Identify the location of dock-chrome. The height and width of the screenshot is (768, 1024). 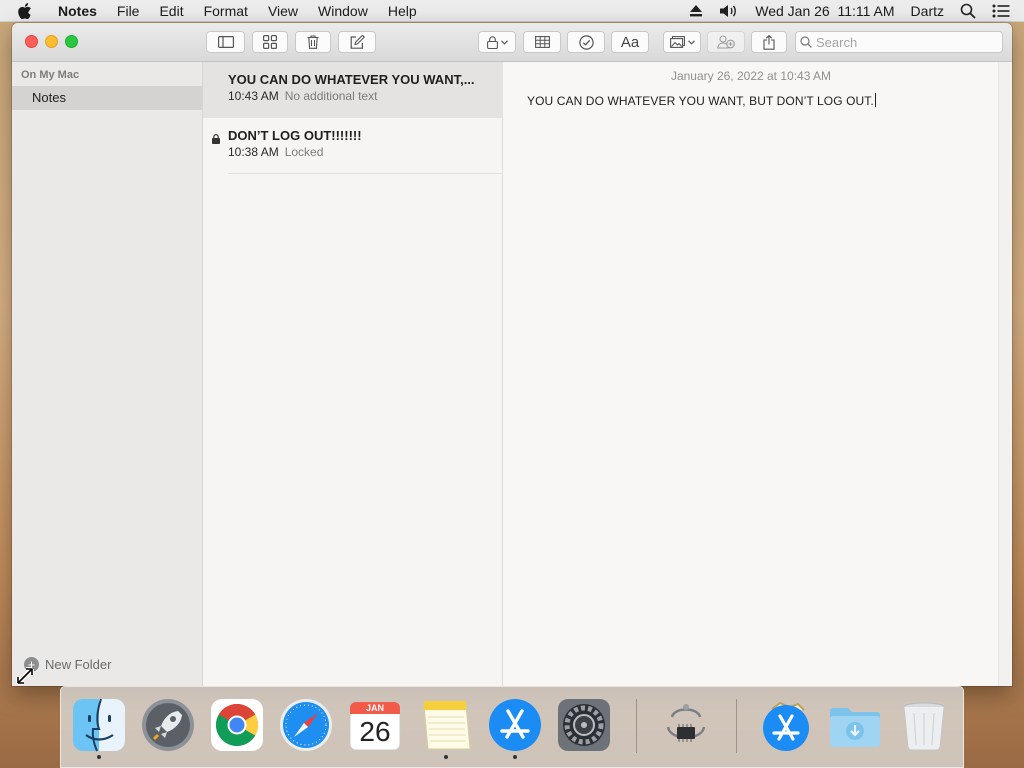
(237, 725).